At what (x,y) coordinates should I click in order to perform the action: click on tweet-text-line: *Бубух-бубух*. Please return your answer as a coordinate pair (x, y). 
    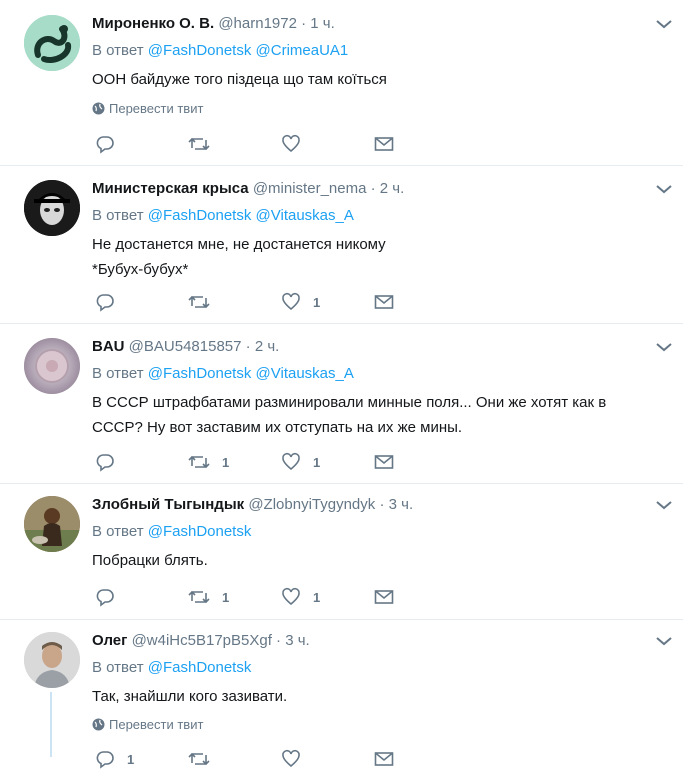
    Looking at the image, I should click on (140, 269).